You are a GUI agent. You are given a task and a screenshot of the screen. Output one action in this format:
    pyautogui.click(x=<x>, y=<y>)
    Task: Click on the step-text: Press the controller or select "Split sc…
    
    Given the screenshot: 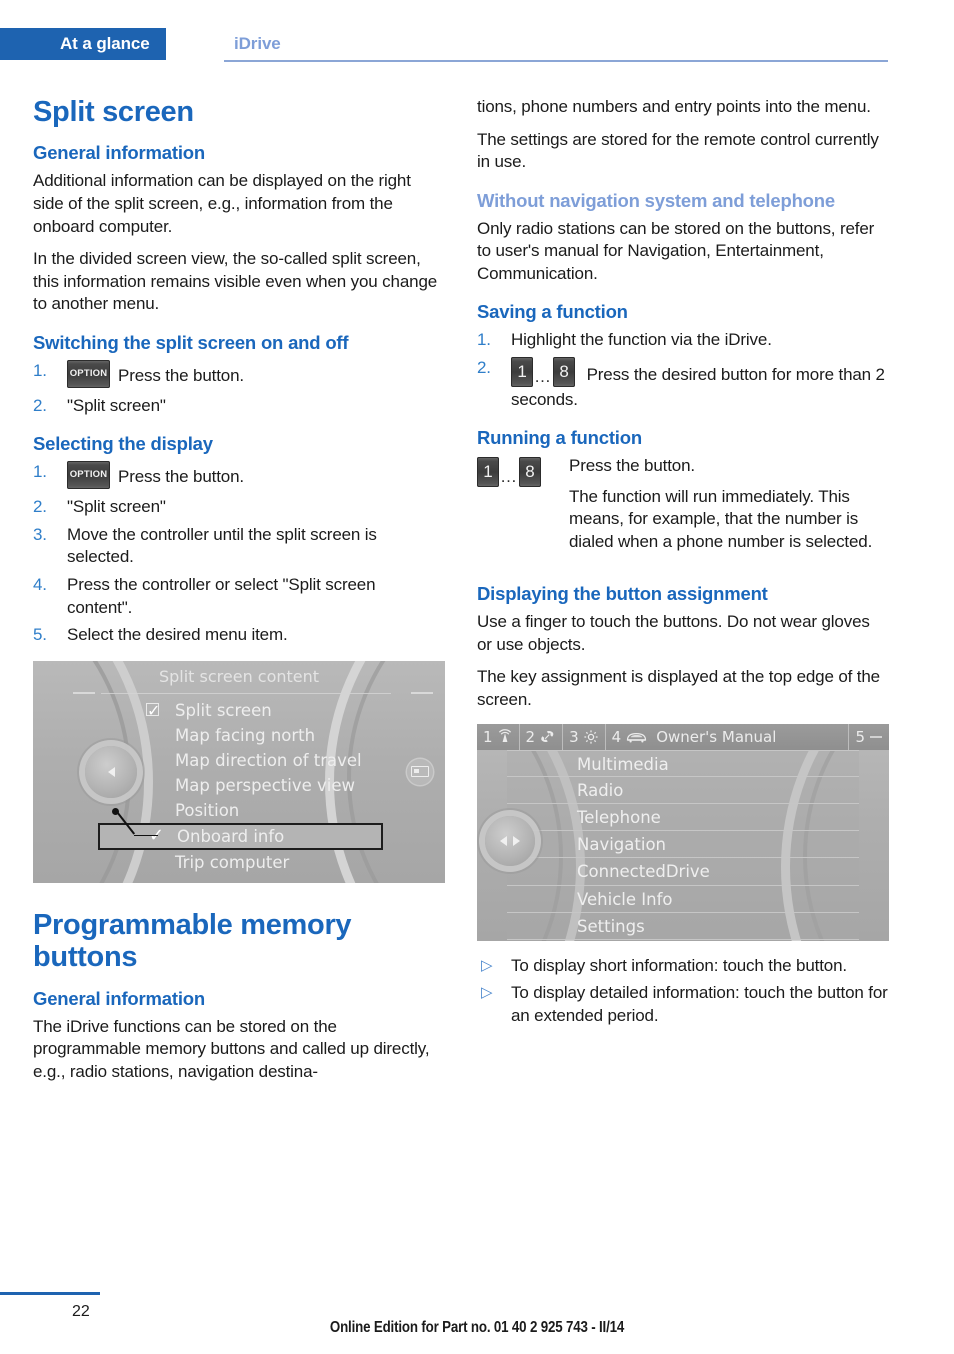 What is the action you would take?
    pyautogui.click(x=221, y=596)
    